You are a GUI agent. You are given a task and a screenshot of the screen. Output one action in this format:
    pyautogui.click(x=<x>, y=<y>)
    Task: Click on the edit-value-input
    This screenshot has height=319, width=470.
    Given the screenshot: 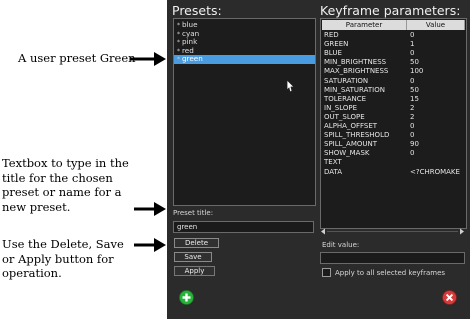 What is the action you would take?
    pyautogui.click(x=392, y=258)
    